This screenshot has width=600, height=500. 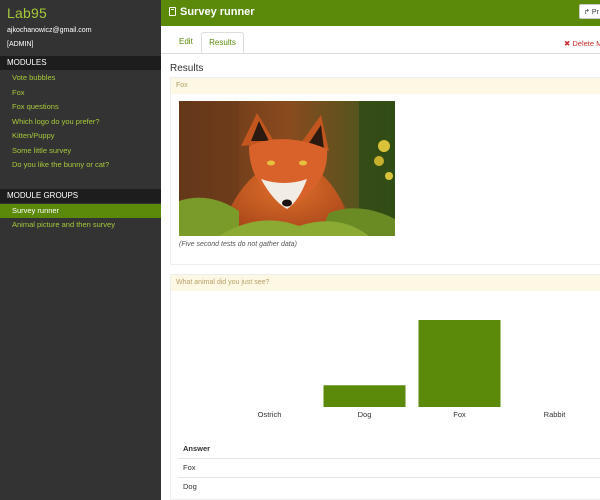 What do you see at coordinates (389, 467) in the screenshot?
I see `table-row: Fox` at bounding box center [389, 467].